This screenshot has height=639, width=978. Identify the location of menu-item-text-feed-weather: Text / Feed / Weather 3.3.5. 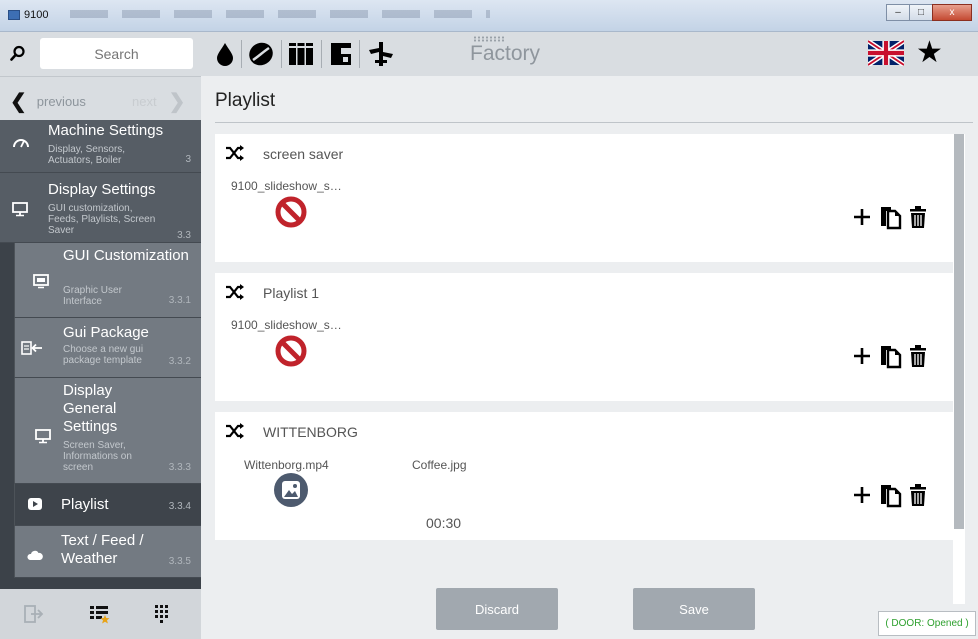
(107, 552).